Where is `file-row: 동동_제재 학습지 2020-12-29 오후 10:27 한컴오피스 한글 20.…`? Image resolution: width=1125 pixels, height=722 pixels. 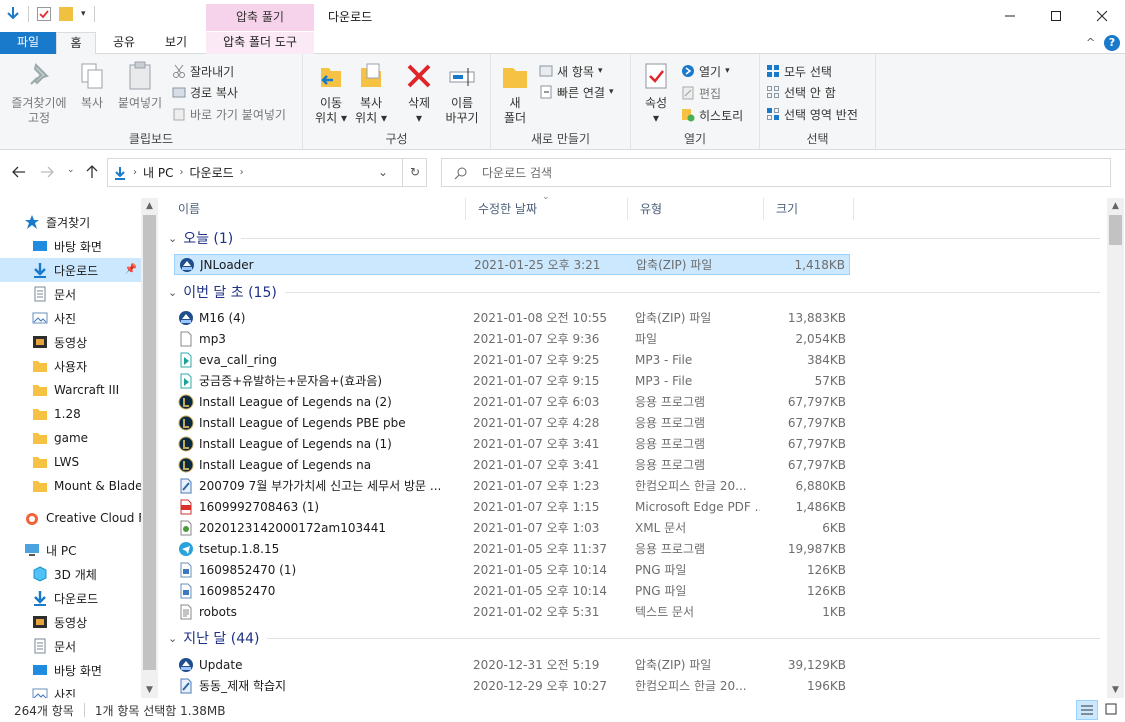
file-row: 동동_제재 학습지 2020-12-29 오후 10:27 한컴오피스 한글 20.… is located at coordinates (512, 685).